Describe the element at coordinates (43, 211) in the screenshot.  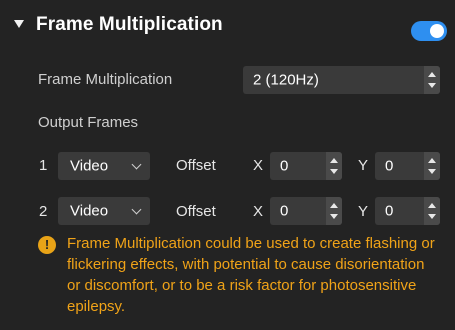
I see `row-index: 2` at that location.